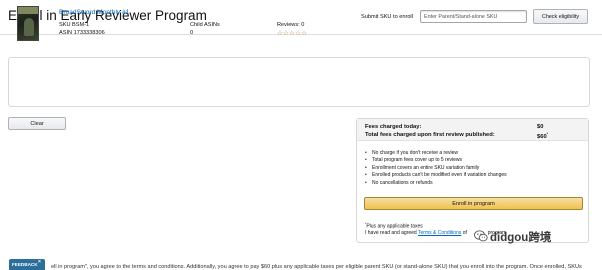 The width and height of the screenshot is (602, 270). I want to click on list-item: No charge if you don't receive a review, so click(436, 154).